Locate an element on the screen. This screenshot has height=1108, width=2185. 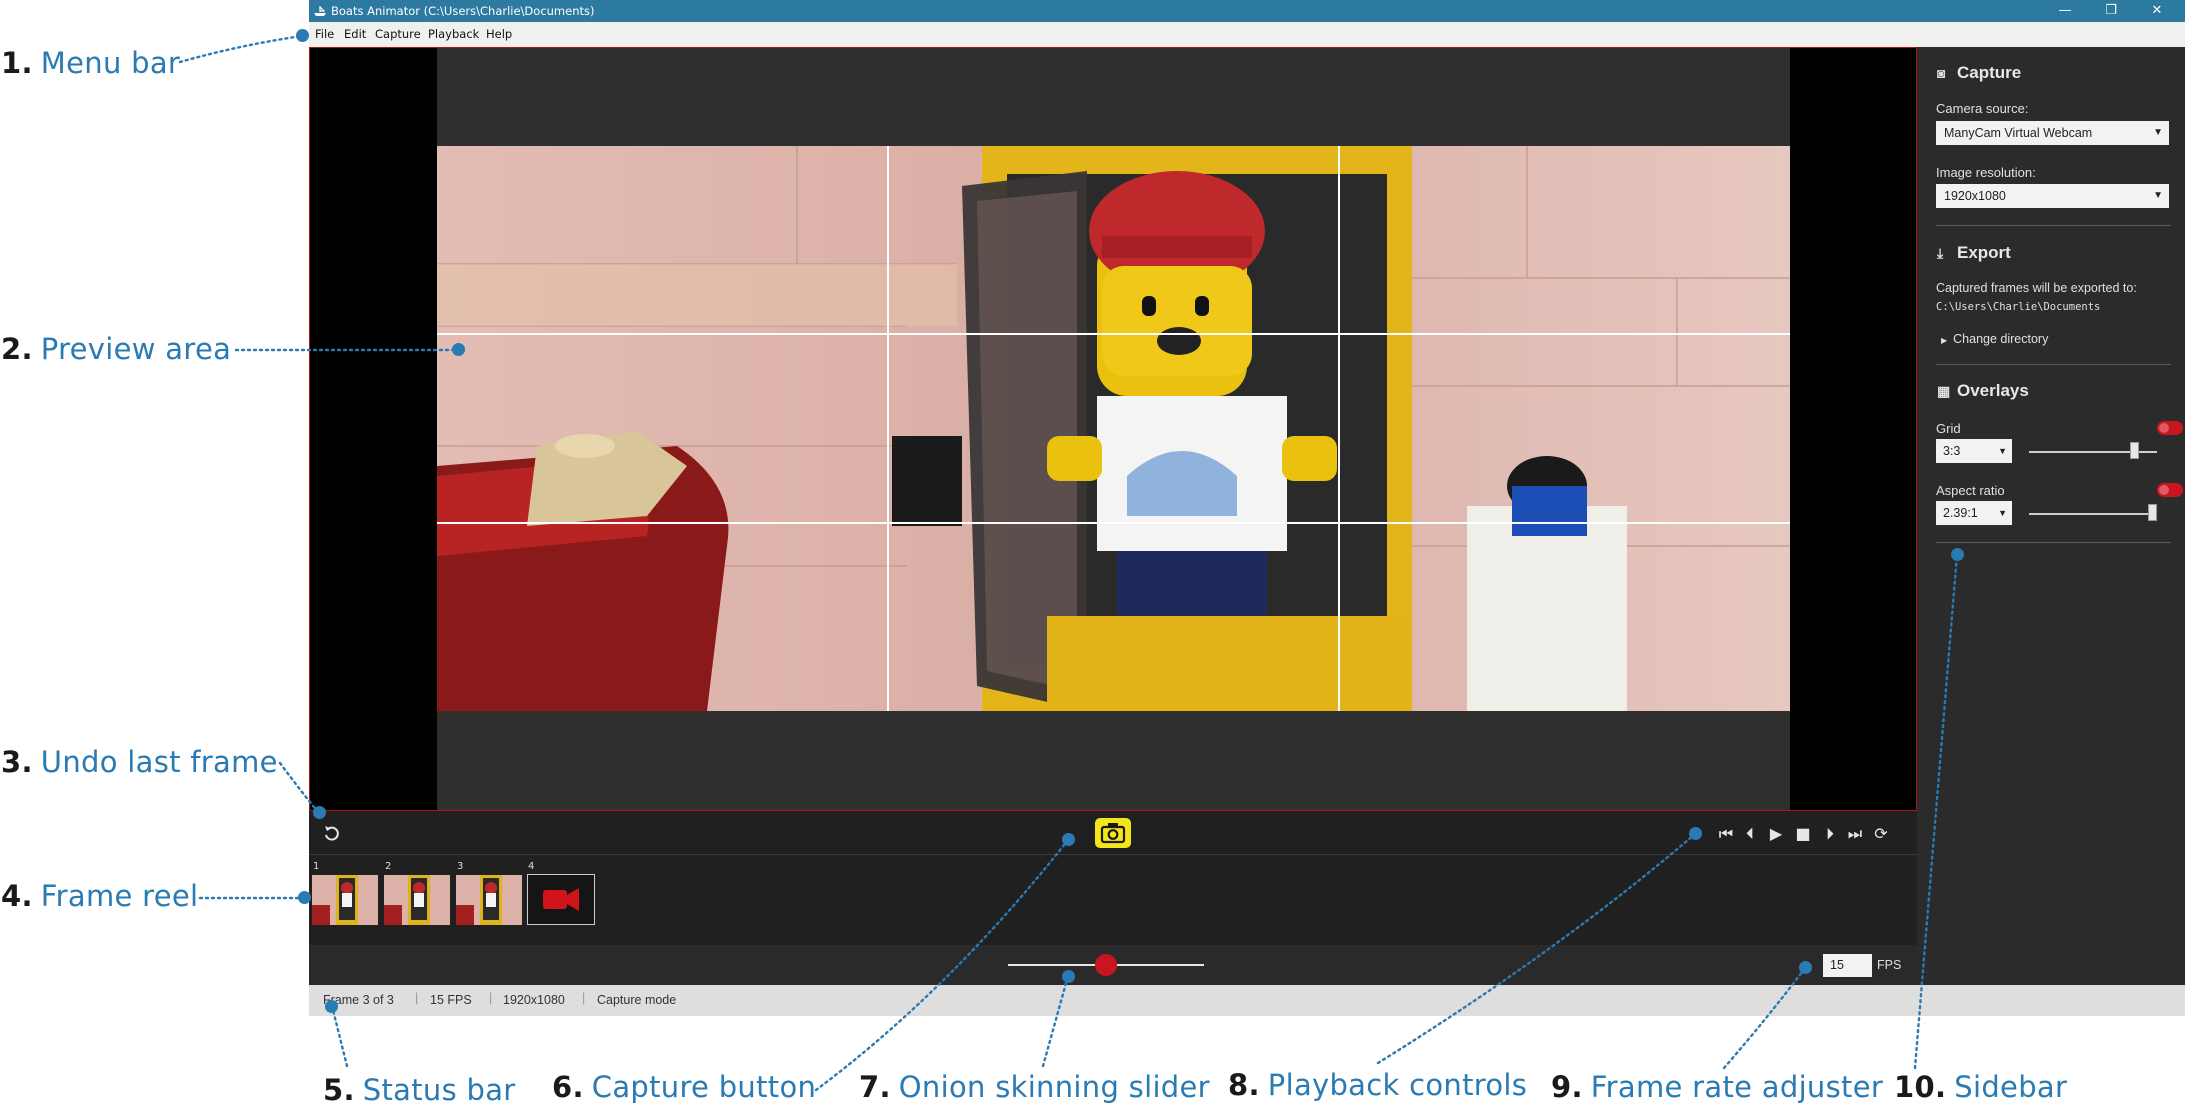
next-frame-icon: ⏵ is located at coordinates (1830, 834).